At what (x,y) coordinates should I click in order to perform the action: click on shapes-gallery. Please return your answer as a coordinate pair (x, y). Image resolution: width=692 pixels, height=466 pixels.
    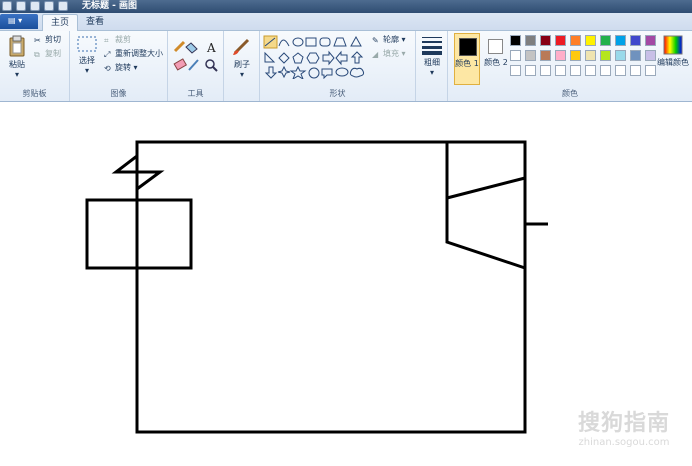
    Looking at the image, I should click on (315, 57).